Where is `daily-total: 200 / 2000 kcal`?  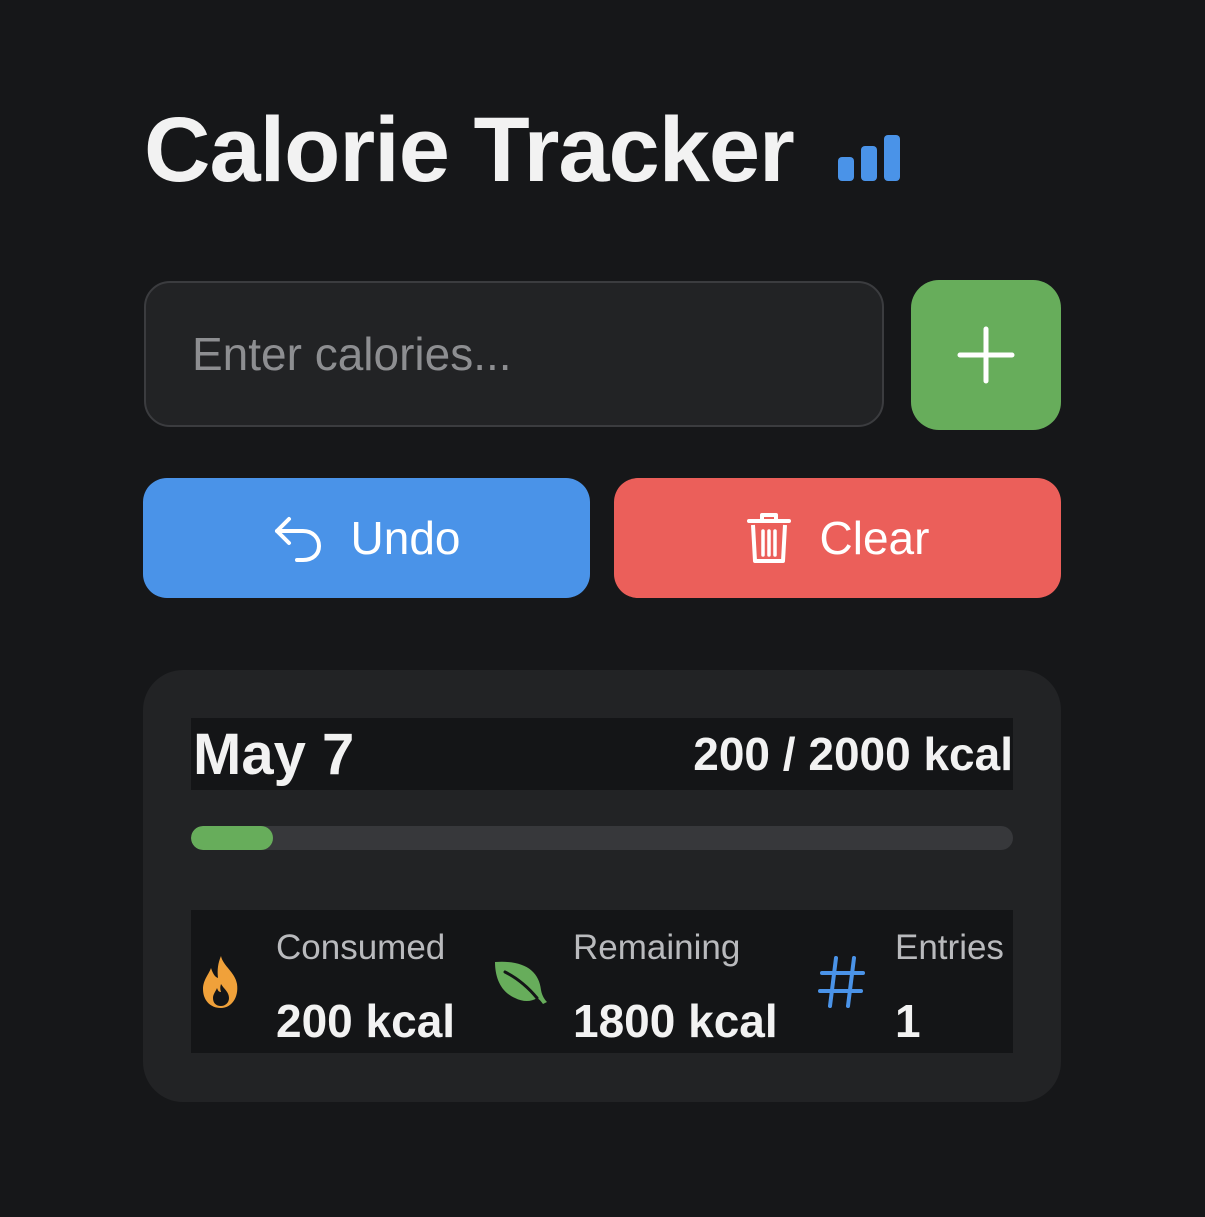 daily-total: 200 / 2000 kcal is located at coordinates (853, 754).